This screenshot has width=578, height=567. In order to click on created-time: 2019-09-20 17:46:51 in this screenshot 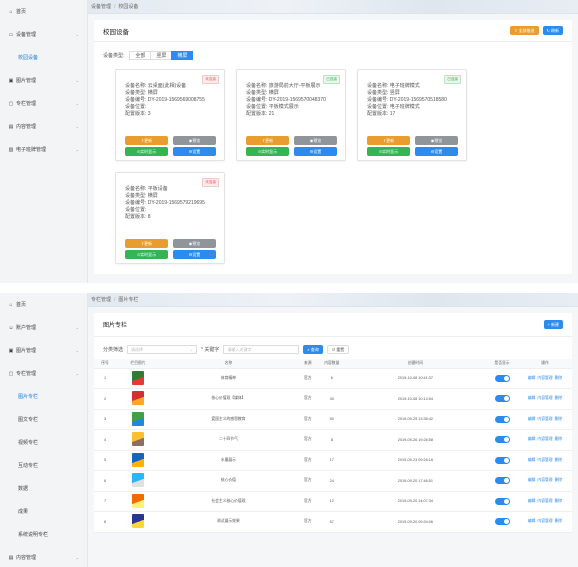, I will do `click(415, 481)`.